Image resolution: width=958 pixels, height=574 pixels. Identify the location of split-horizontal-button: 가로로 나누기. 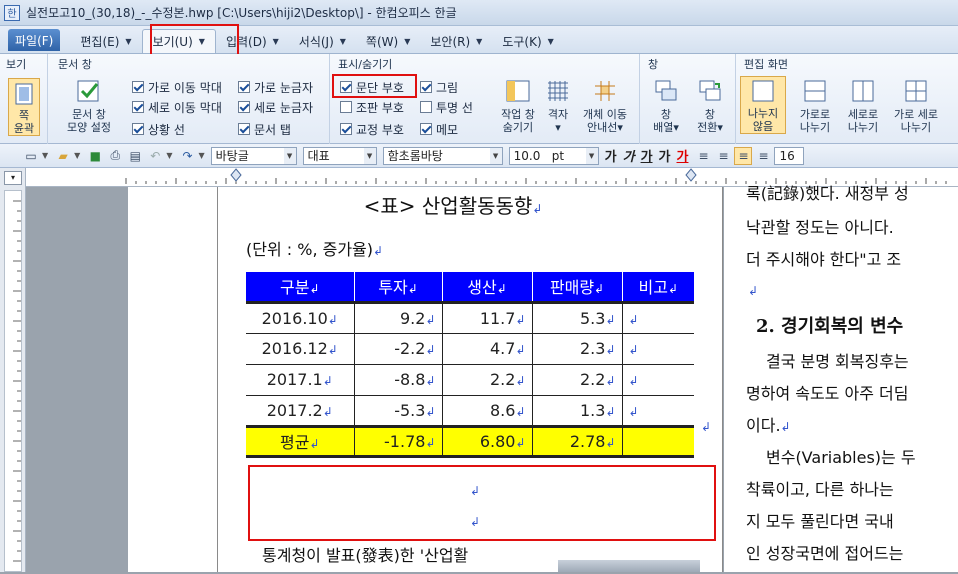
(815, 105).